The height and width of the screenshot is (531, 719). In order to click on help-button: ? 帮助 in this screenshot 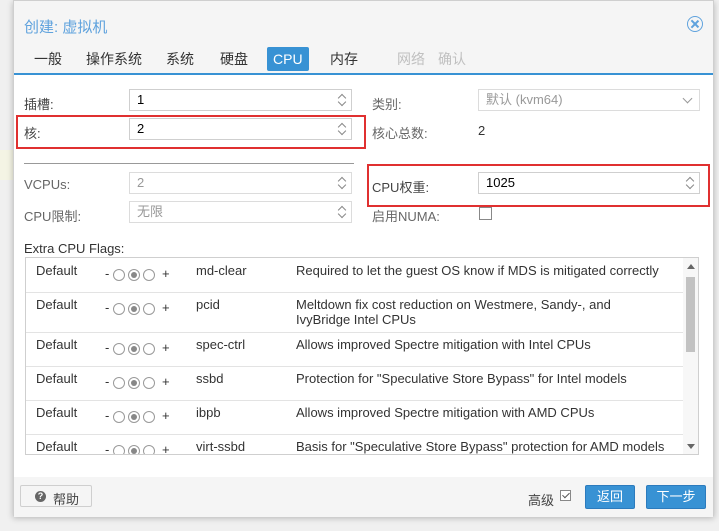, I will do `click(56, 496)`.